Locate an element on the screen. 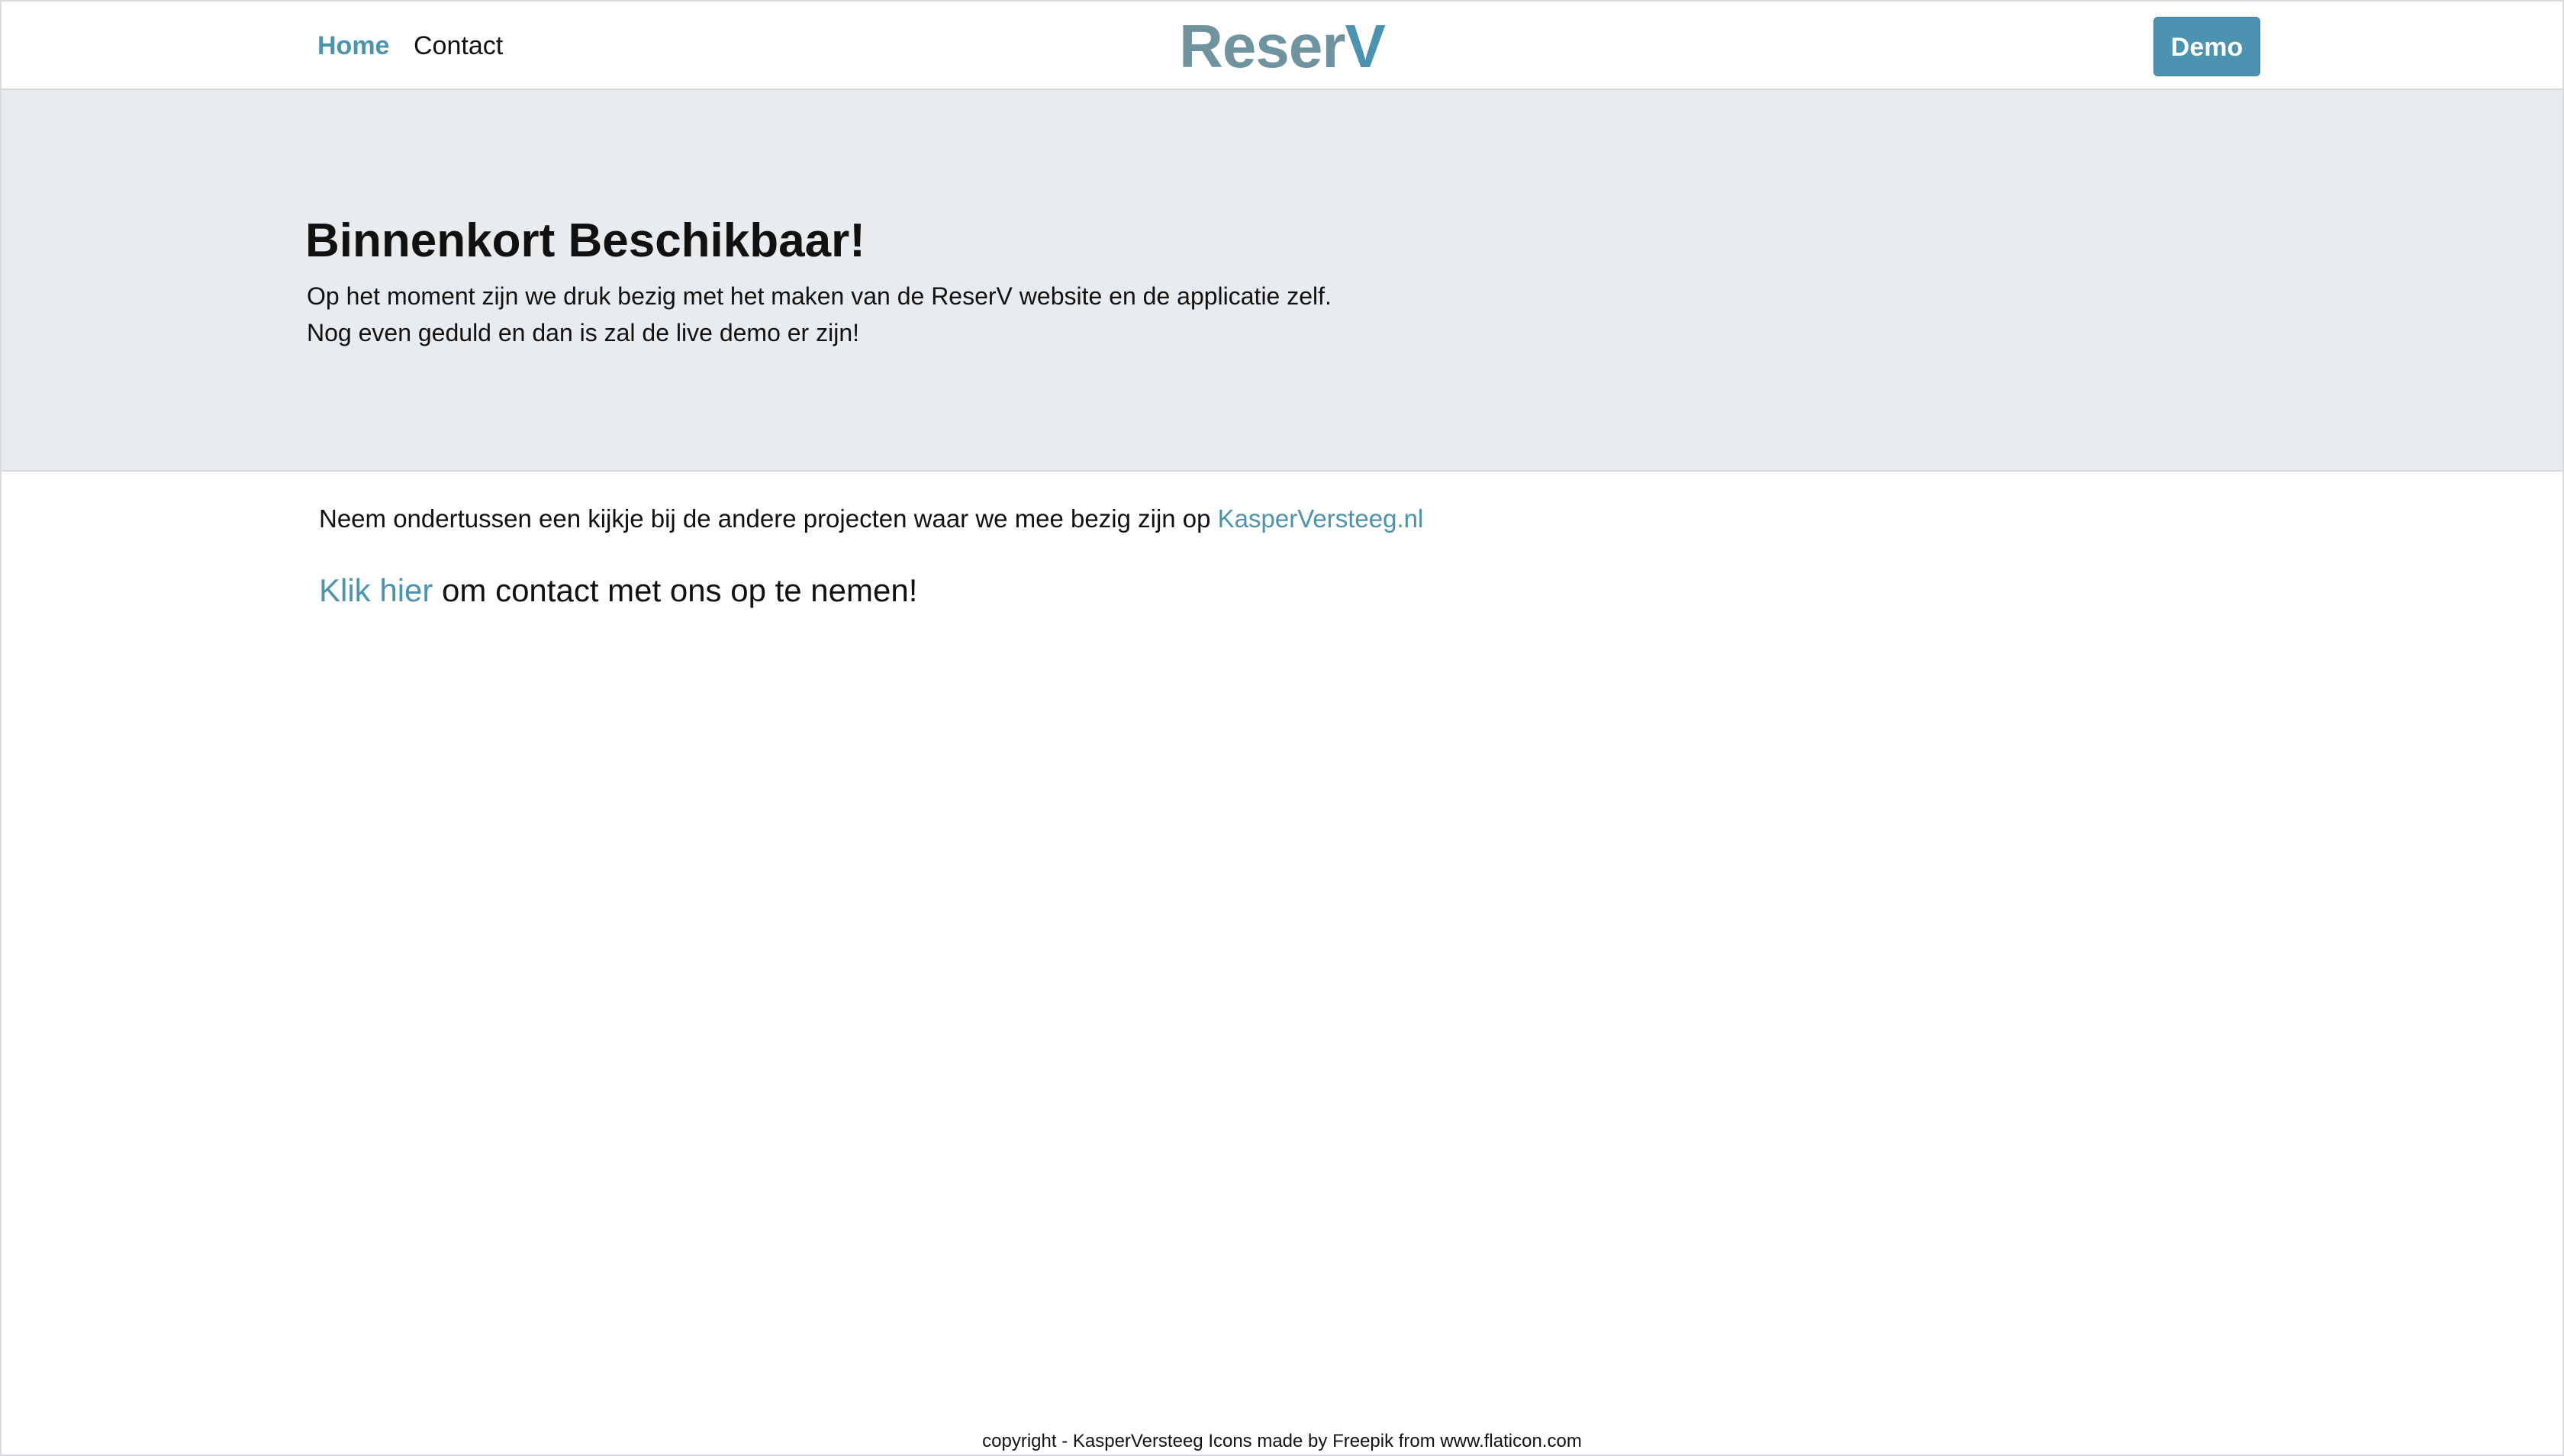  navbar: Home Contact ReserV Demo is located at coordinates (1282, 46).